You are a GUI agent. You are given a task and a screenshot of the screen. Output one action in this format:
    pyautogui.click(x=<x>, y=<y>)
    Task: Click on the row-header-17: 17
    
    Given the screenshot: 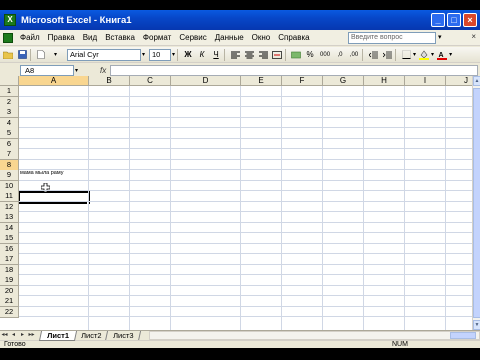 What is the action you would take?
    pyautogui.click(x=9, y=259)
    